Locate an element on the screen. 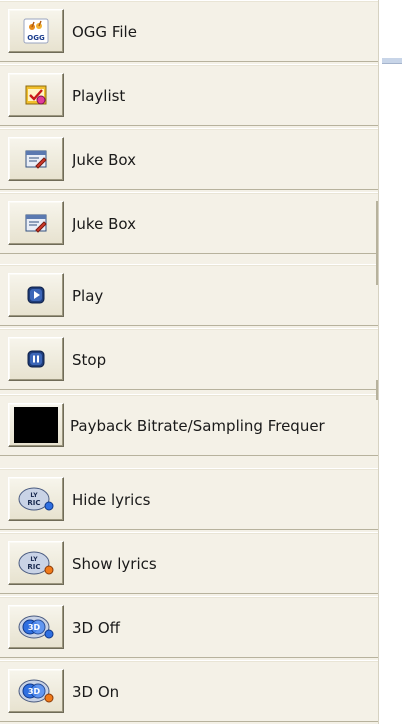  playlist-button is located at coordinates (36, 95).